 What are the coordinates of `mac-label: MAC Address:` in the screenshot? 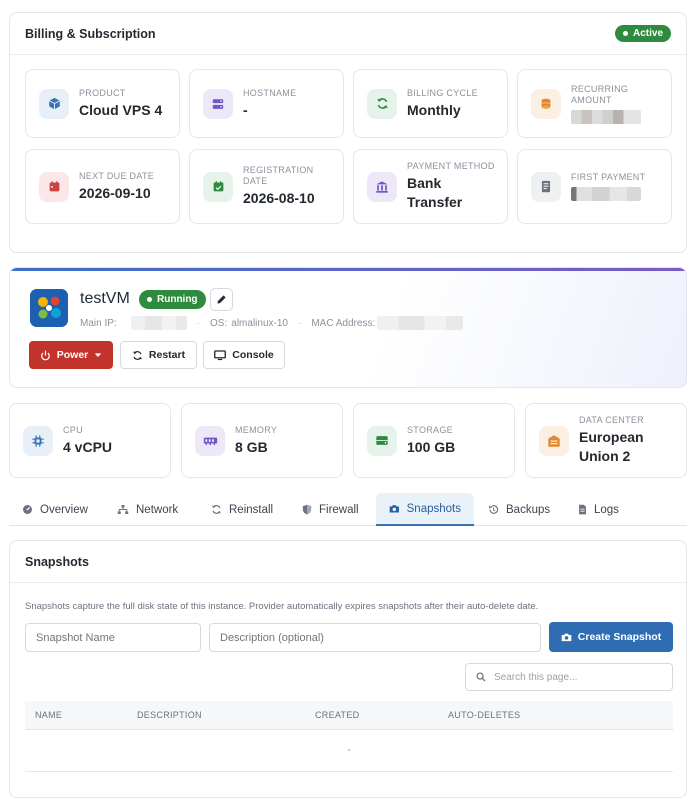 It's located at (343, 323).